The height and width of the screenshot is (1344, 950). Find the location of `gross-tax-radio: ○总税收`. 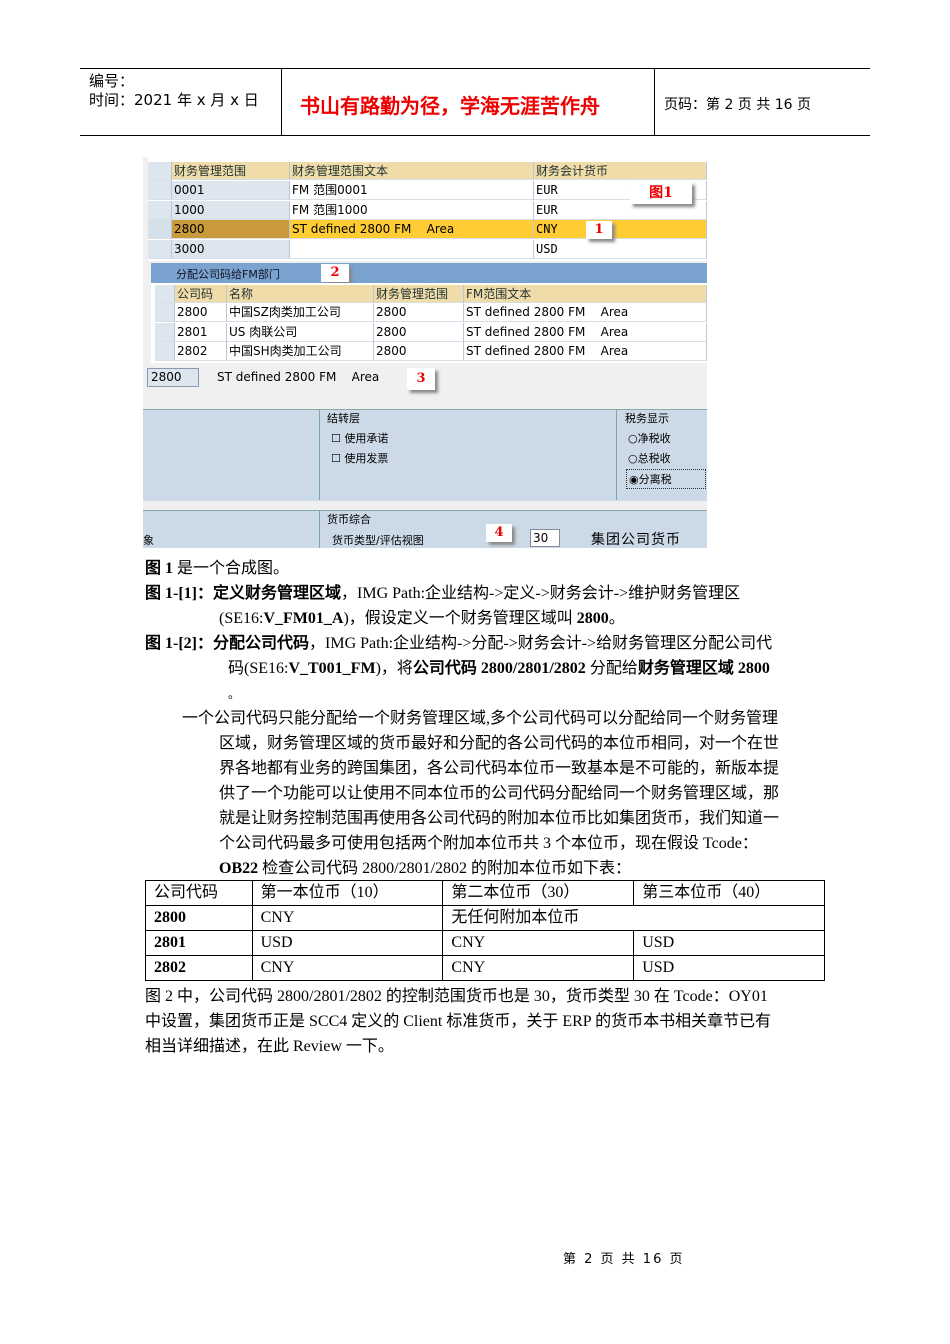

gross-tax-radio: ○总税收 is located at coordinates (649, 458).